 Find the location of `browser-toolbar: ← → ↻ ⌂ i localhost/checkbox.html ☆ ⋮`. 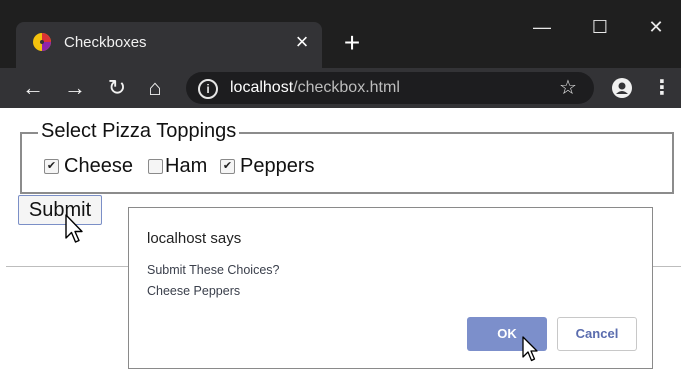

browser-toolbar: ← → ↻ ⌂ i localhost/checkbox.html ☆ ⋮ is located at coordinates (340, 88).